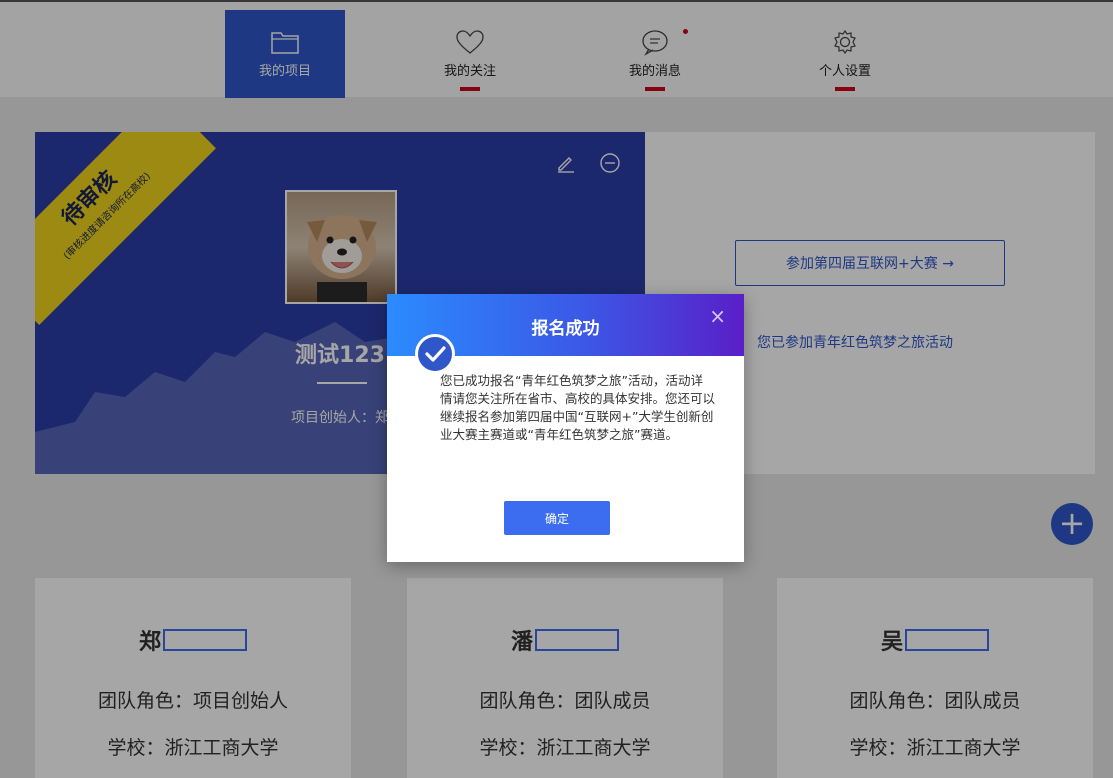  I want to click on check-icon, so click(435, 354).